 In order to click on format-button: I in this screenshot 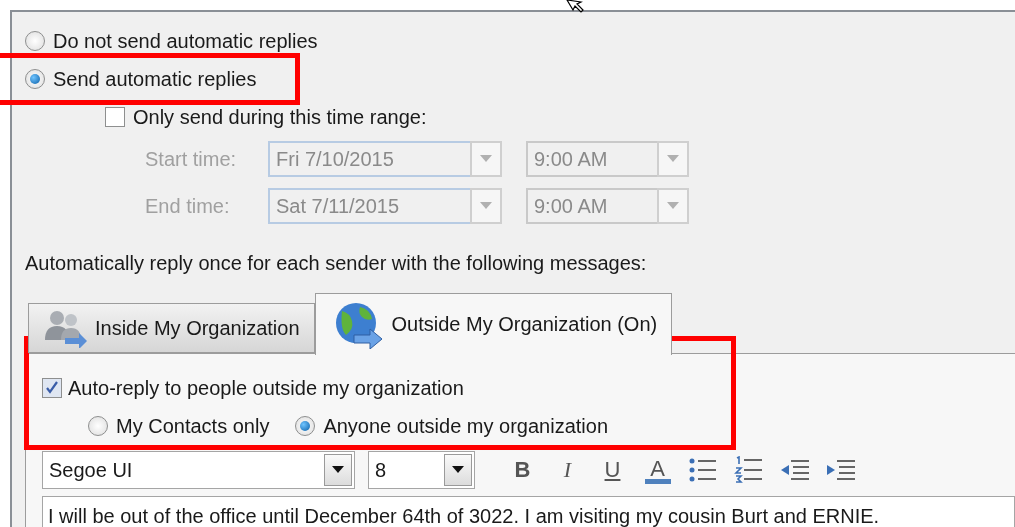, I will do `click(567, 470)`.